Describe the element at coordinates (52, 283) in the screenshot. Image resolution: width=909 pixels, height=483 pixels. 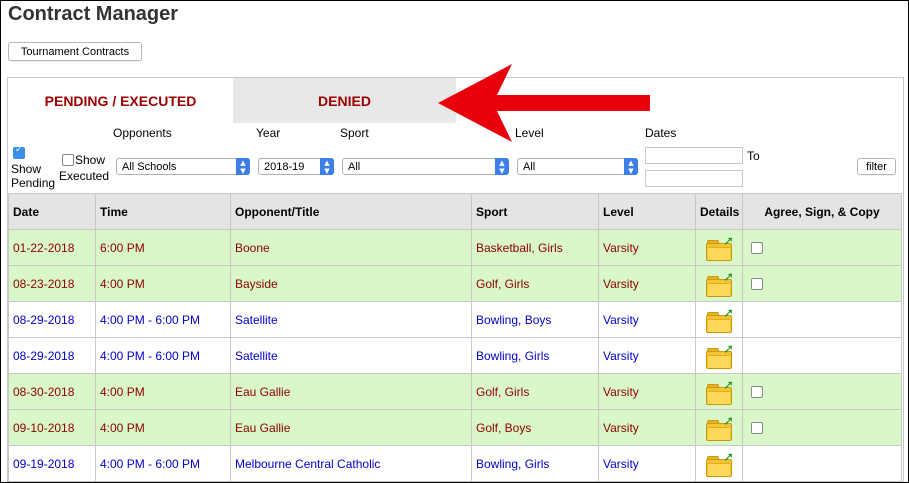
I see `row-date: 08-23-2018` at that location.